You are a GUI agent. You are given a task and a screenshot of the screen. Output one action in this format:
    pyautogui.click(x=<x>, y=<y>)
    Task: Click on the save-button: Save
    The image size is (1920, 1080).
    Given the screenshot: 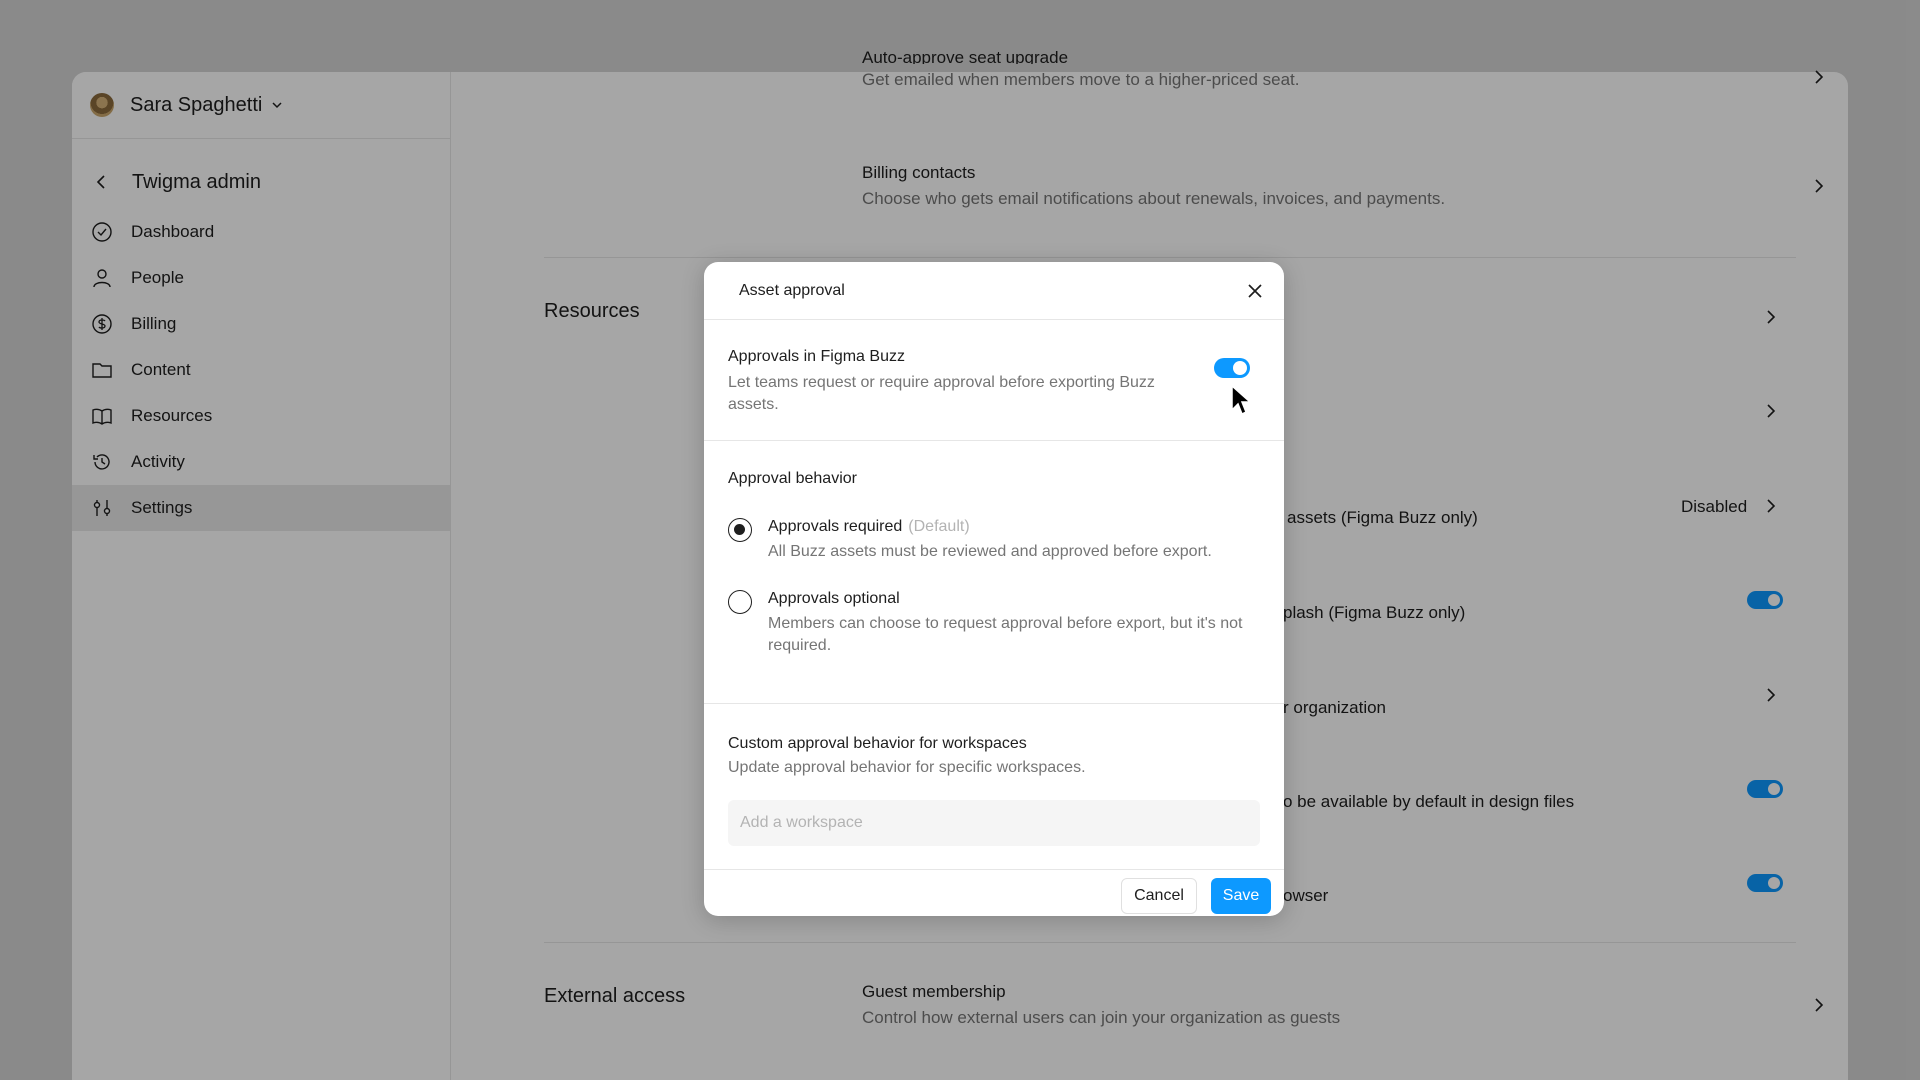 What is the action you would take?
    pyautogui.click(x=1241, y=896)
    